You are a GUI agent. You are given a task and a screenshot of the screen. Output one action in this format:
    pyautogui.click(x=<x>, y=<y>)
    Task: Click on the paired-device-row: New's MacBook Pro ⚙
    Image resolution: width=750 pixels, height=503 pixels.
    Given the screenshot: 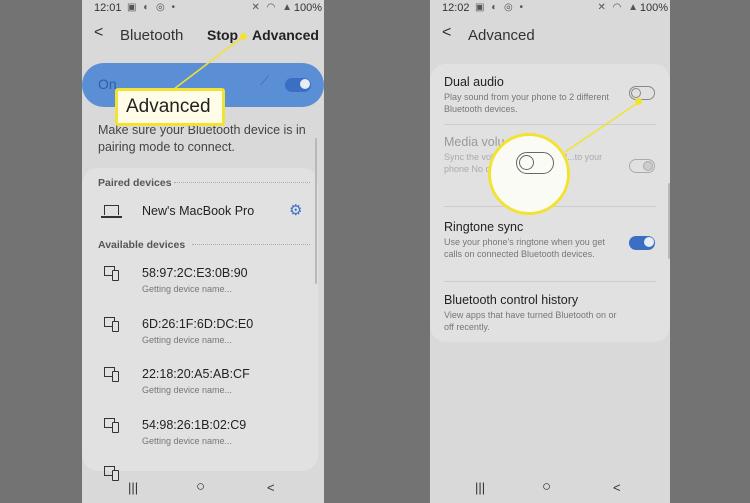 What is the action you would take?
    pyautogui.click(x=200, y=211)
    